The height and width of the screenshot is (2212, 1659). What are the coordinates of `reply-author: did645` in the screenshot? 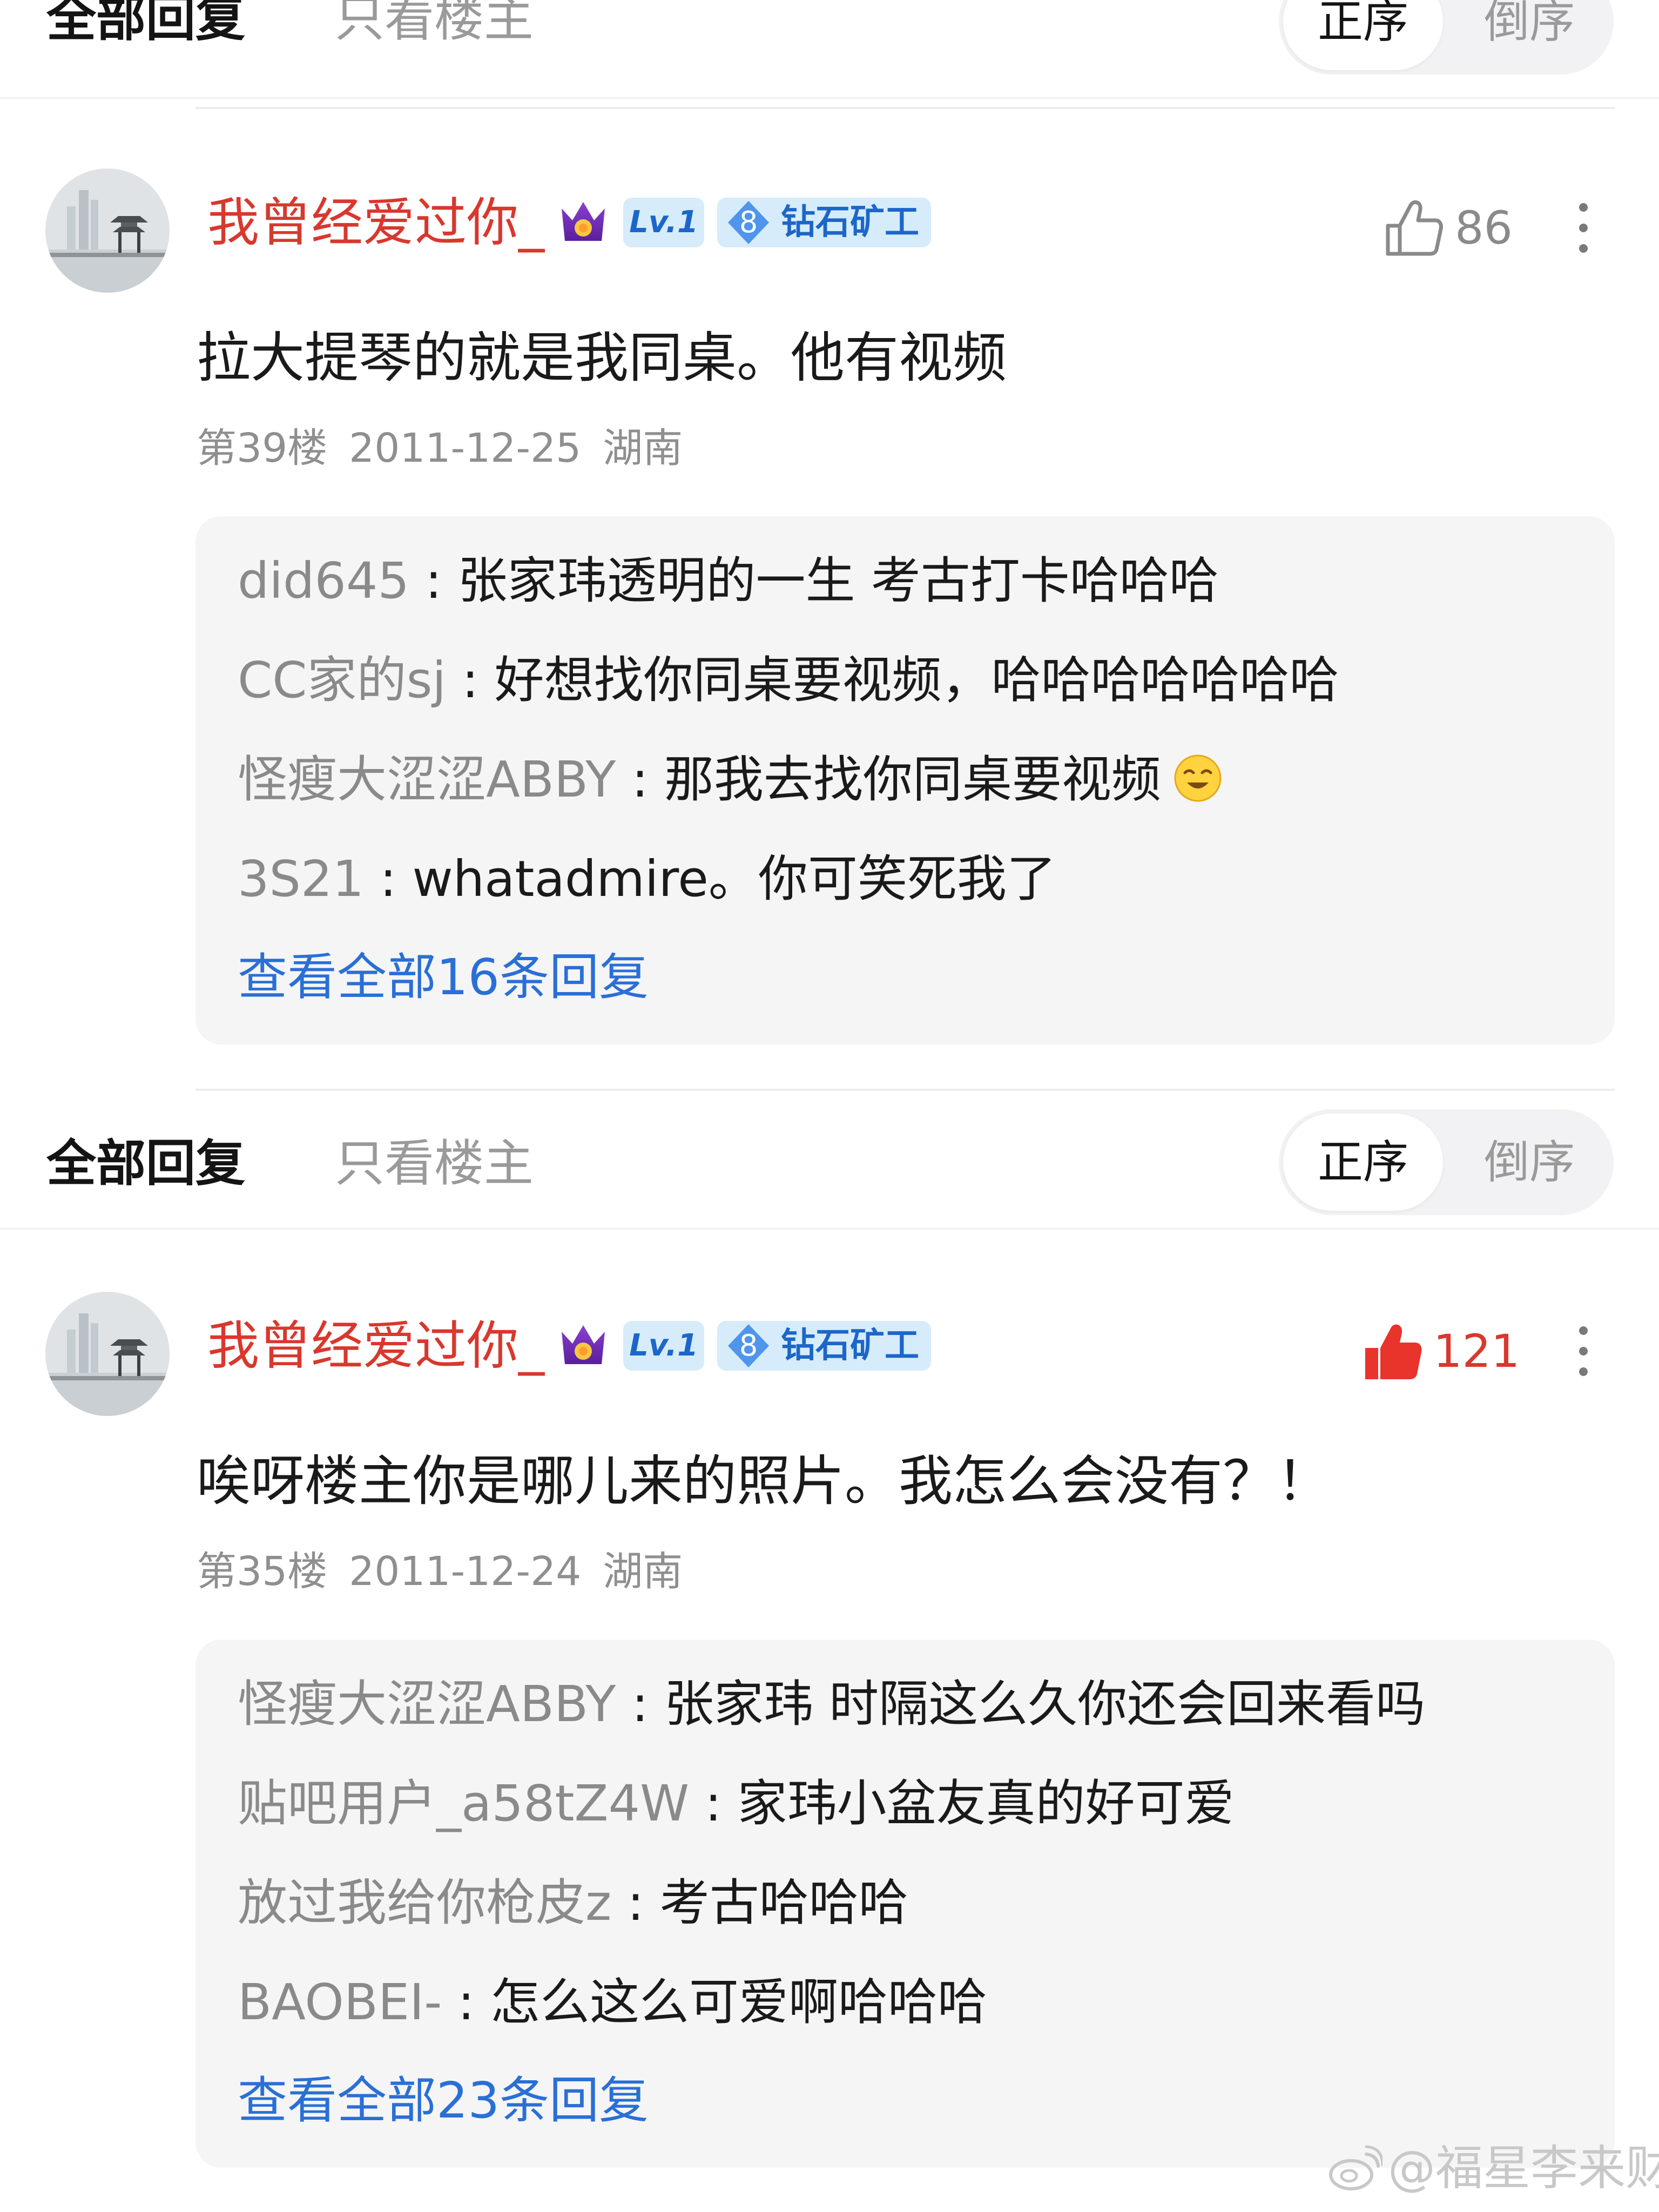 It's located at (323, 581).